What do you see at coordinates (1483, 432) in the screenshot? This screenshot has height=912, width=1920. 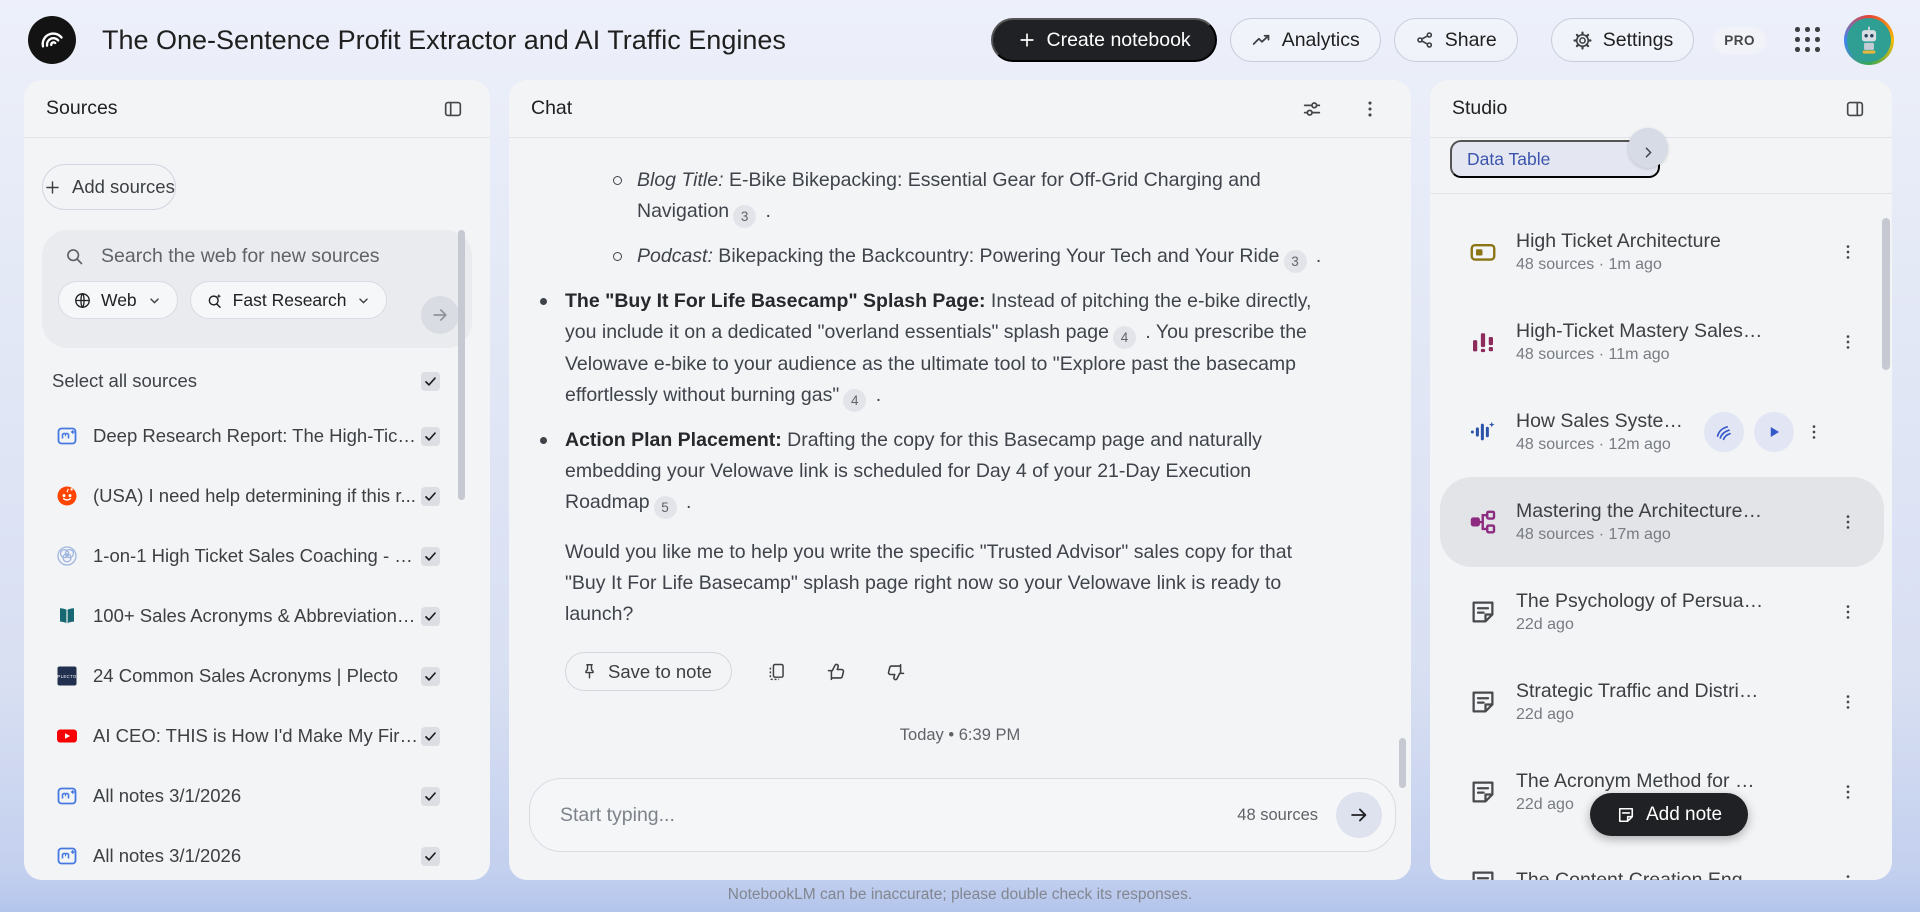 I see `audio-waveform-icon` at bounding box center [1483, 432].